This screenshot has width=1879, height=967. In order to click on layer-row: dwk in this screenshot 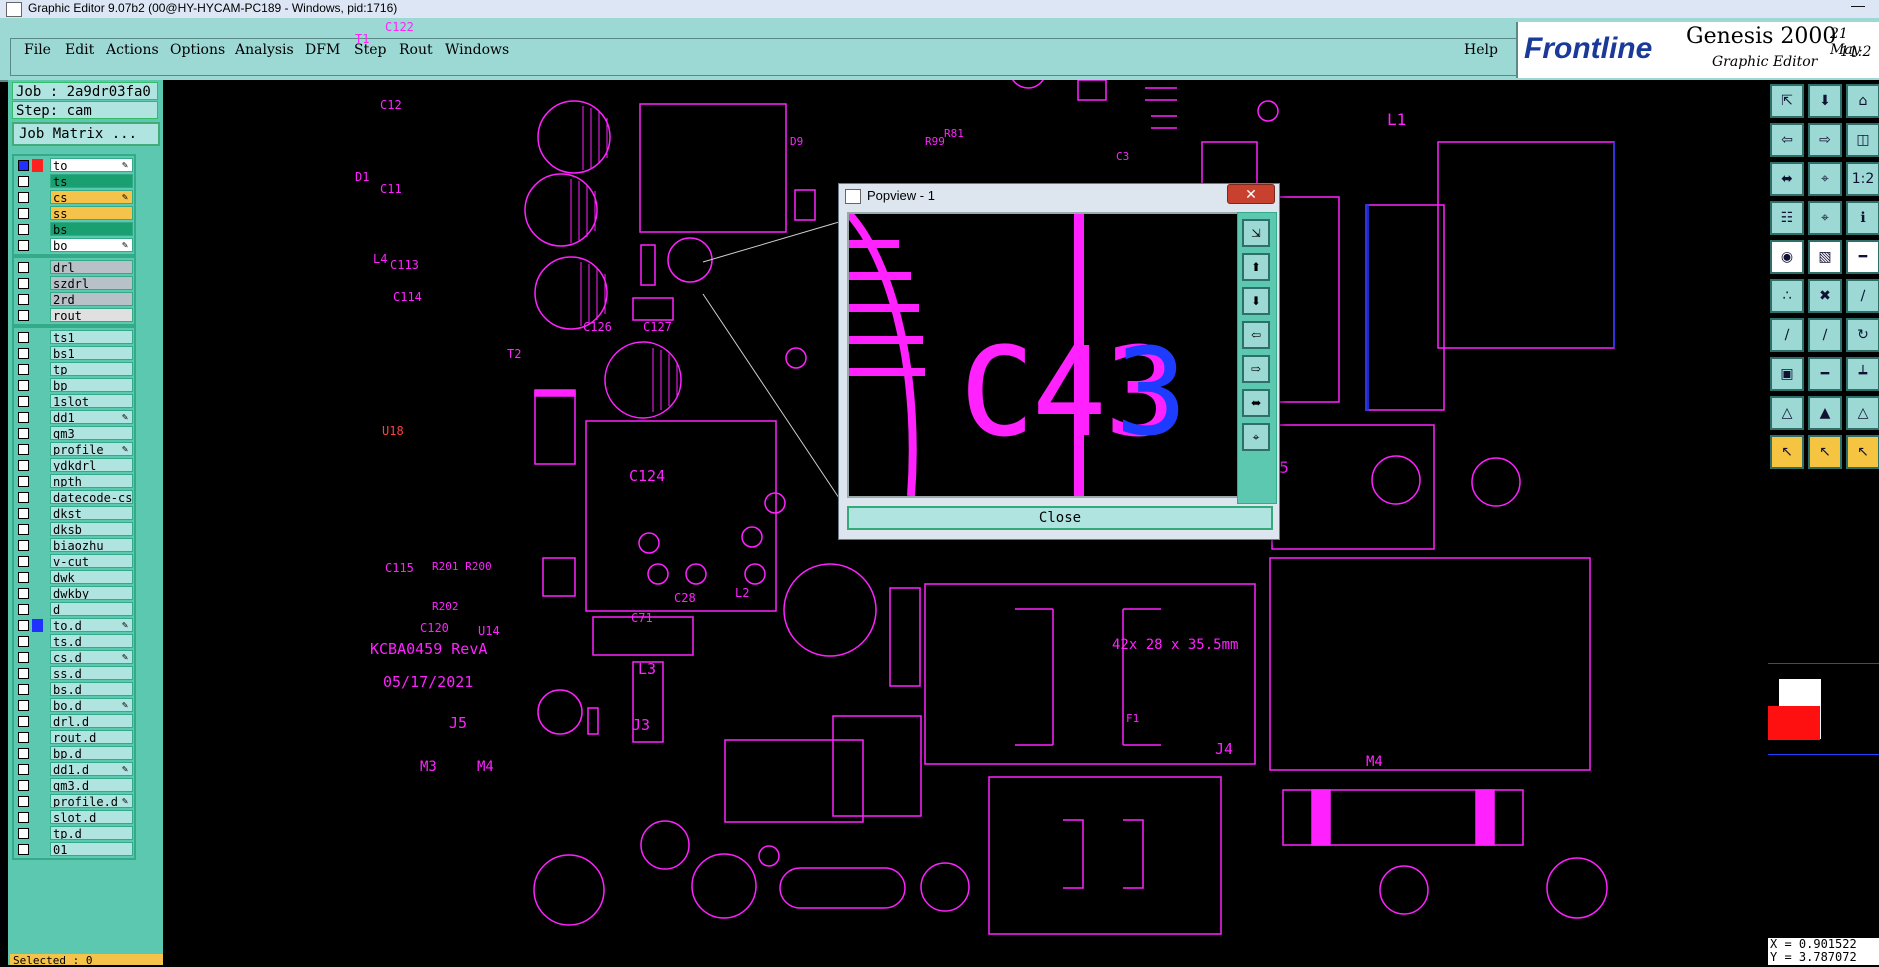, I will do `click(74, 577)`.